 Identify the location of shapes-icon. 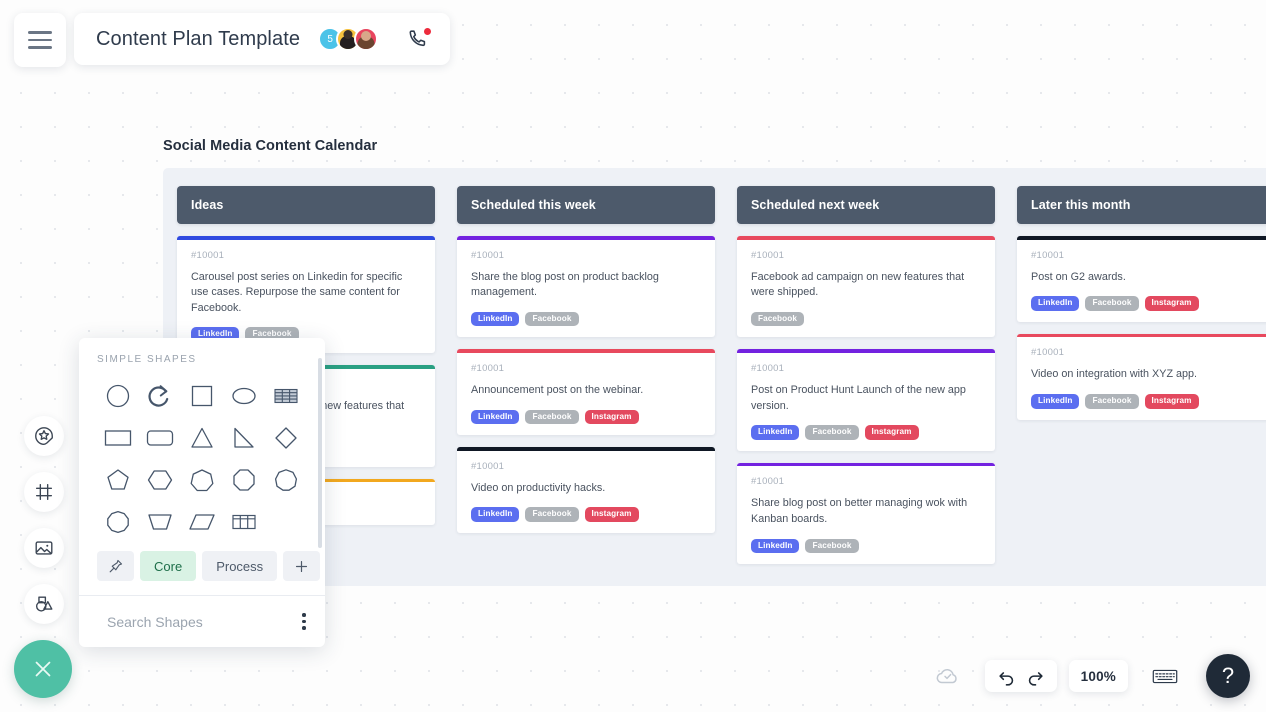
(44, 604).